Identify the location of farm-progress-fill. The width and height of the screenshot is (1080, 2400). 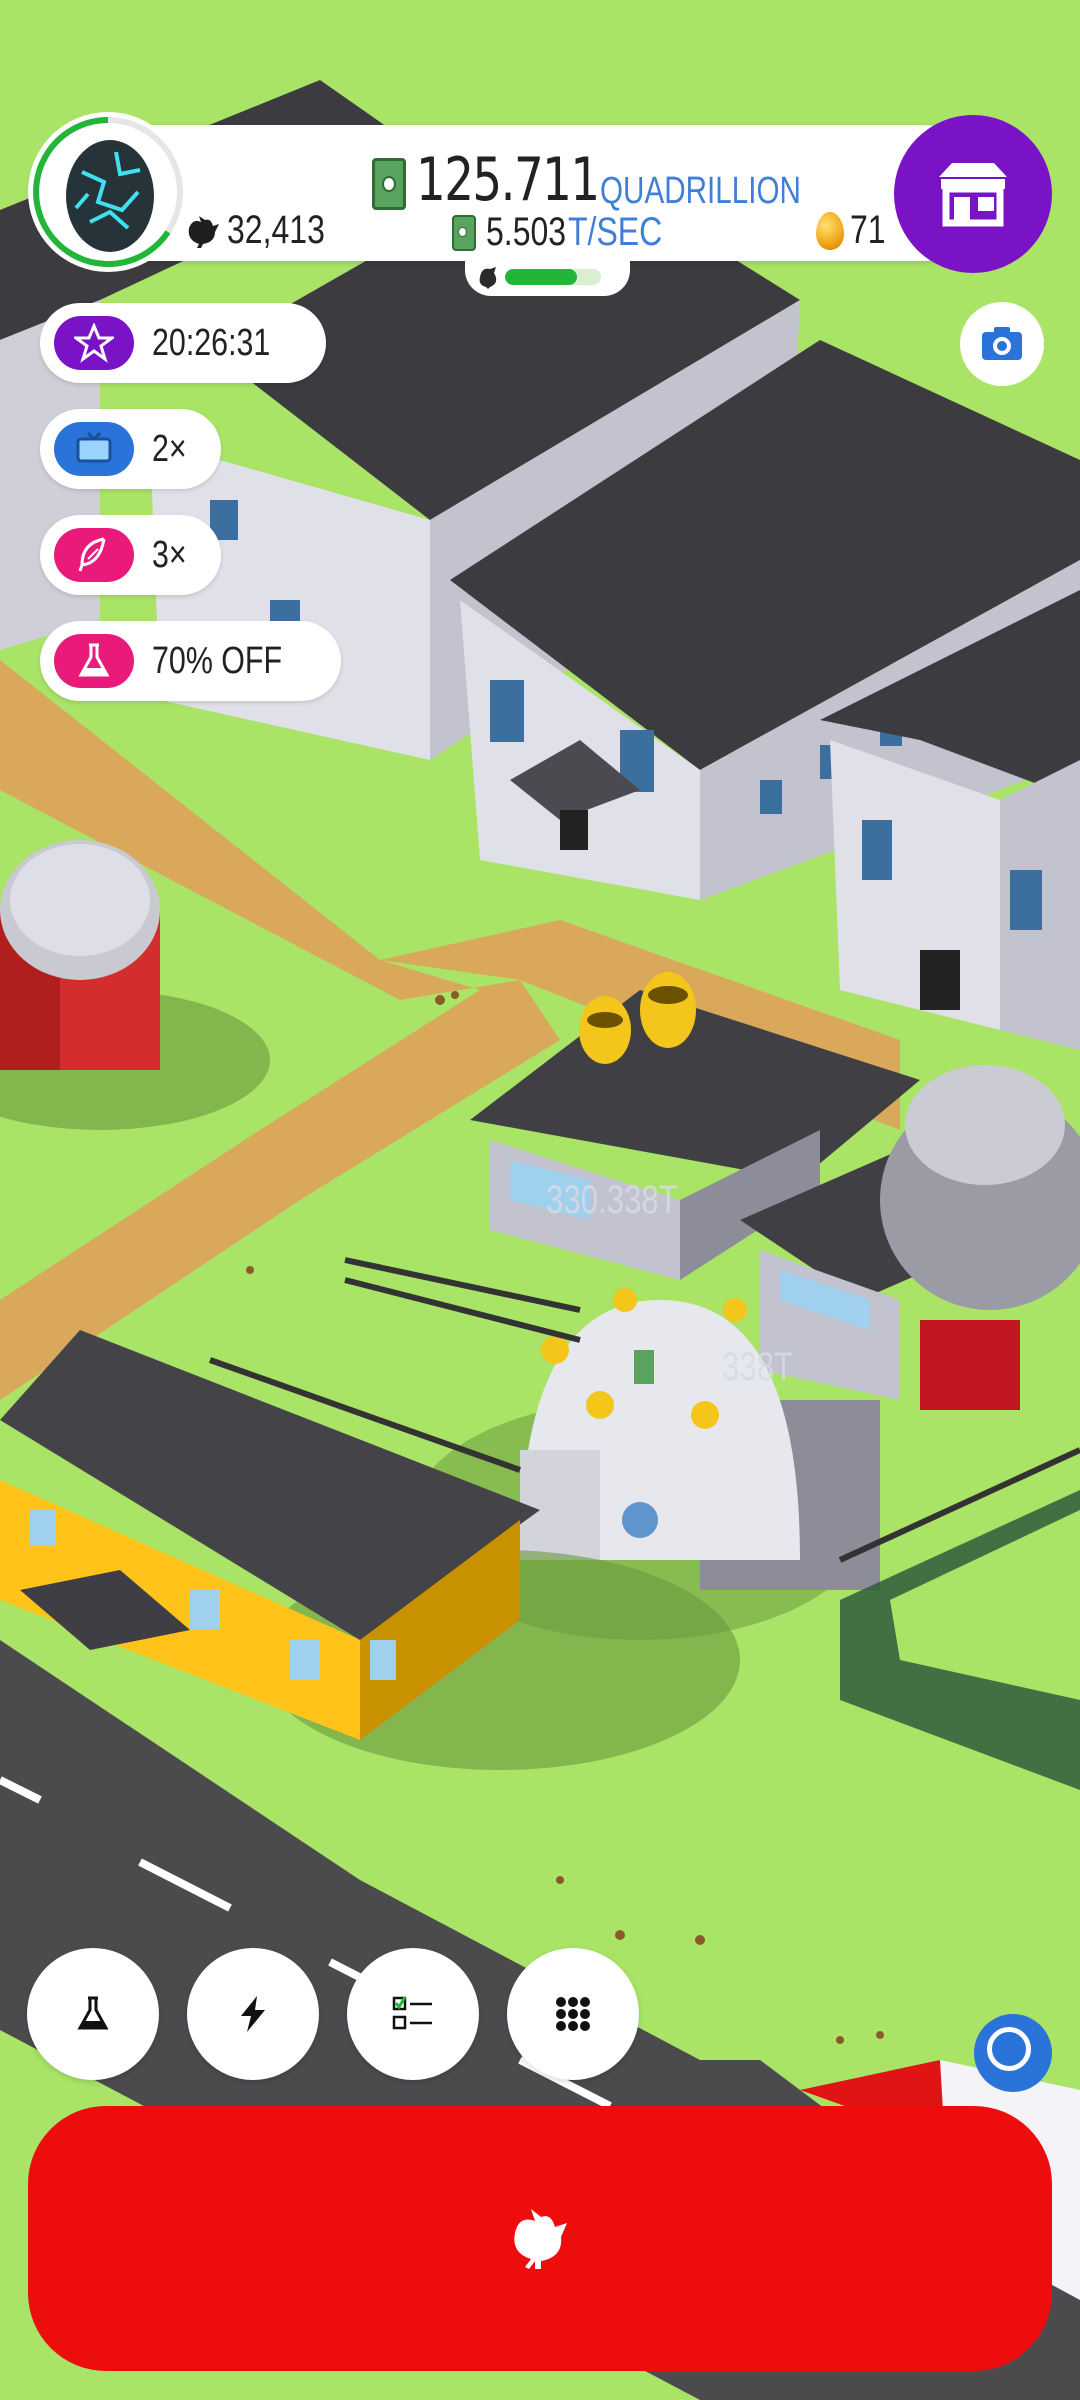
(541, 277).